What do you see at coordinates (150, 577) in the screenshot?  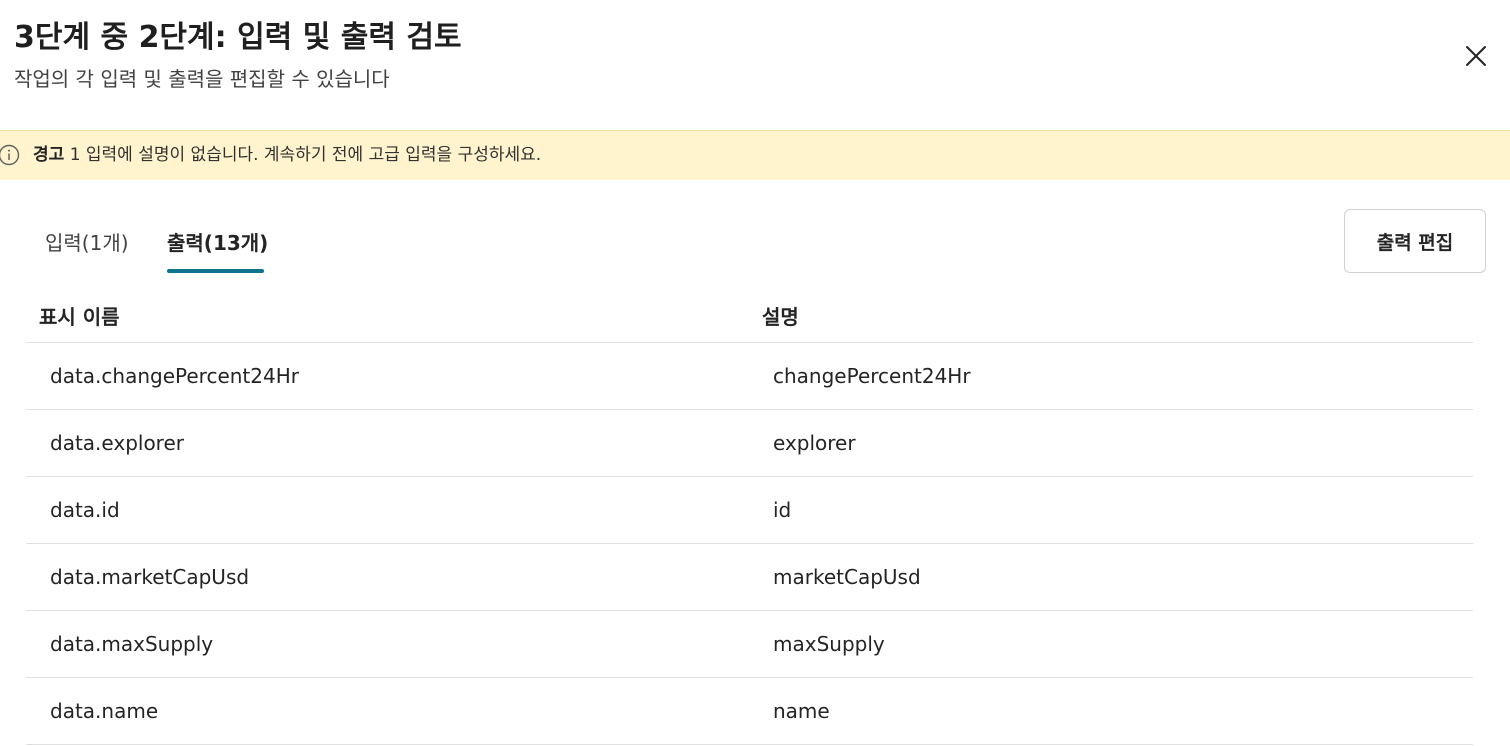 I see `row-display-name: data.marketCapUsd` at bounding box center [150, 577].